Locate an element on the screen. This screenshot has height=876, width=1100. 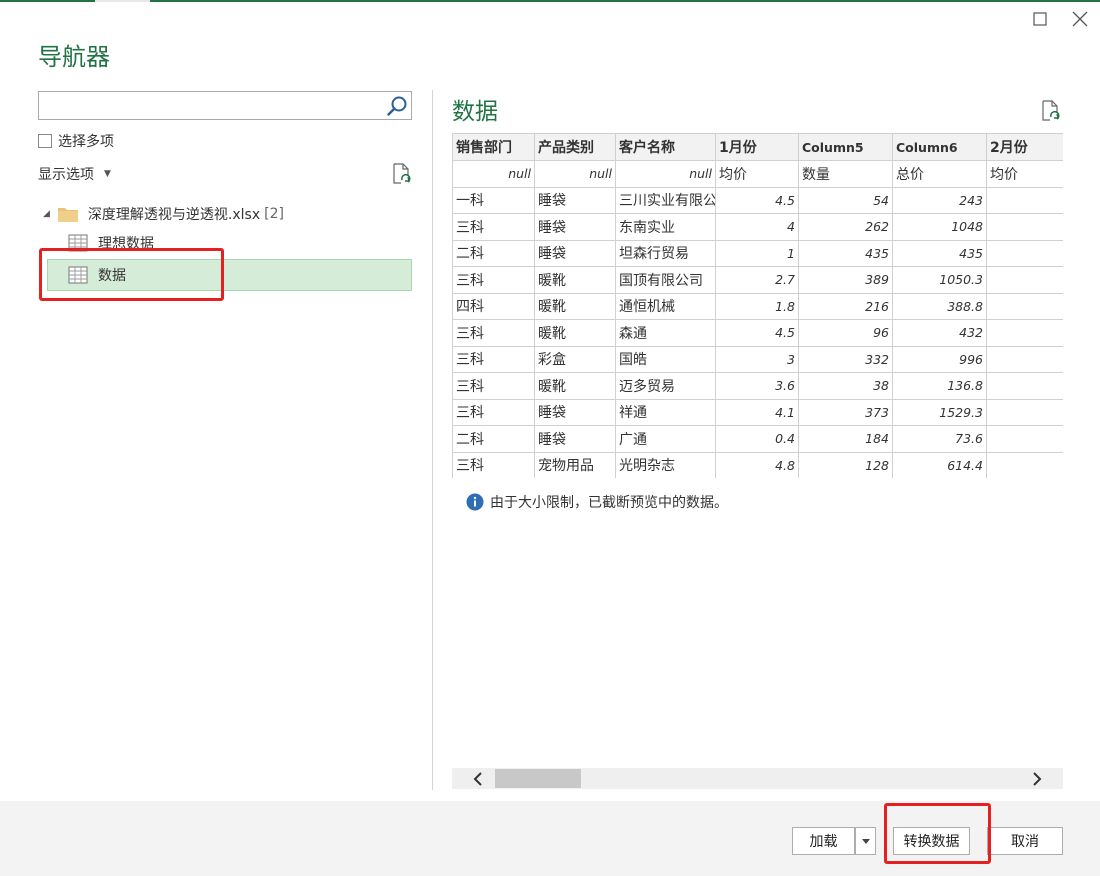
table-cell: 3 is located at coordinates (757, 359).